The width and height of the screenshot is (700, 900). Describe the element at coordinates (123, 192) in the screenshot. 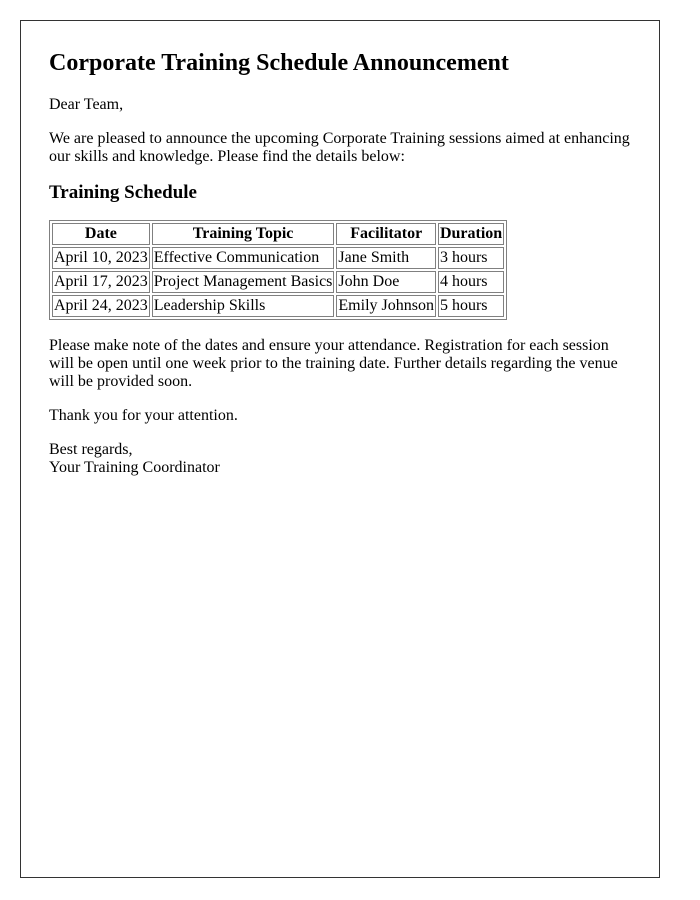

I see `section-heading: Training Schedule` at that location.